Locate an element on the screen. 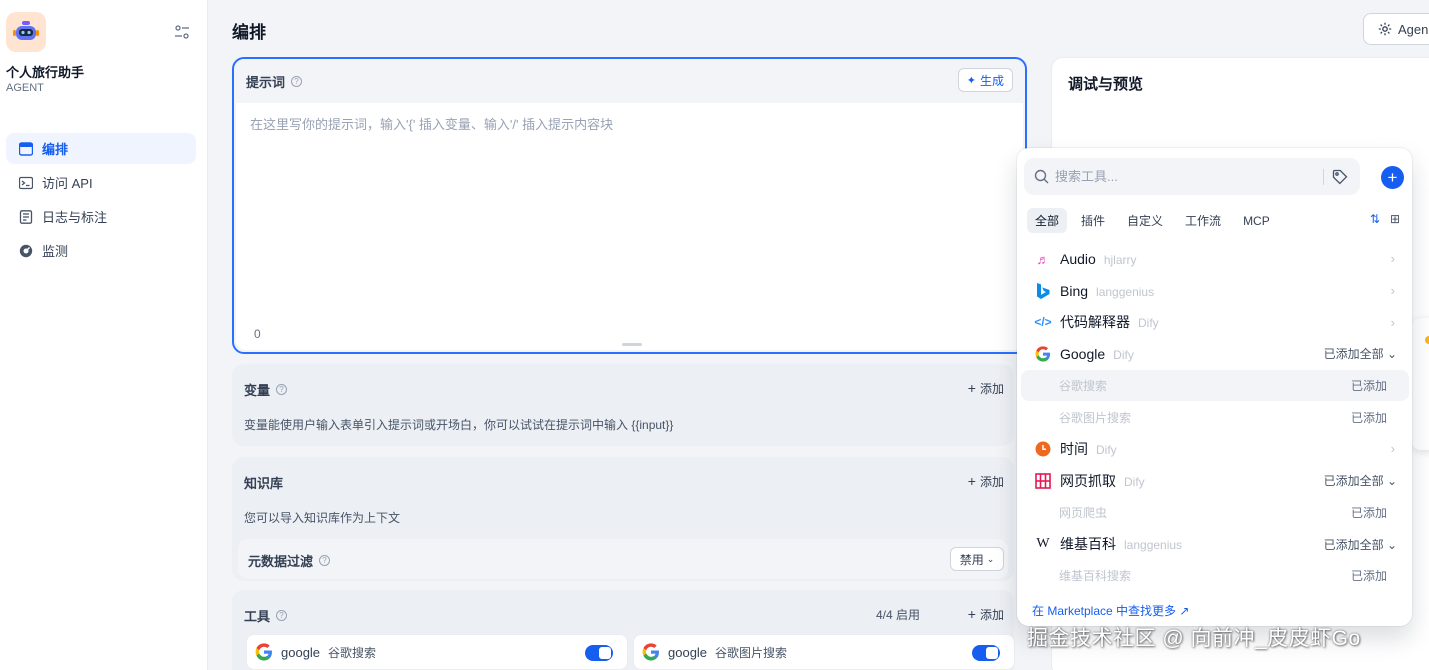 This screenshot has height=670, width=1429. tool-status: 已添加 is located at coordinates (1368, 386).